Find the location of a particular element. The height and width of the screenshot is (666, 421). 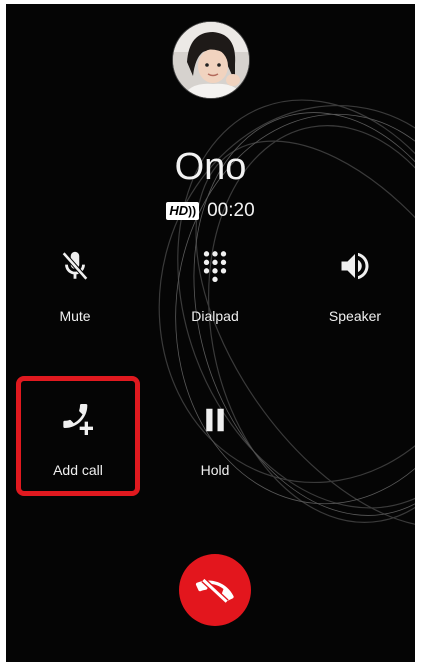

hd-voice-badge: HD)) is located at coordinates (183, 211).